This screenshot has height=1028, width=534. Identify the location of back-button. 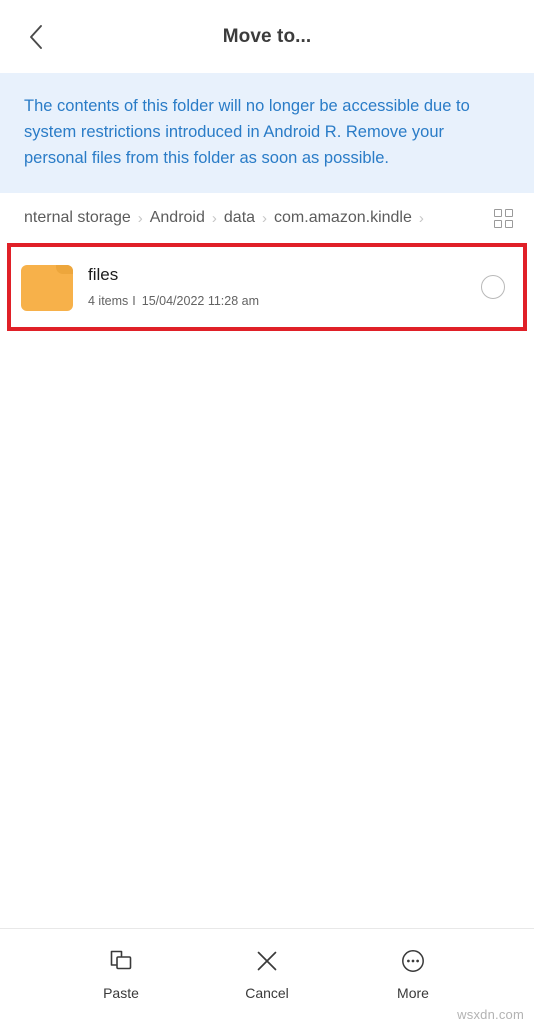
(36, 37).